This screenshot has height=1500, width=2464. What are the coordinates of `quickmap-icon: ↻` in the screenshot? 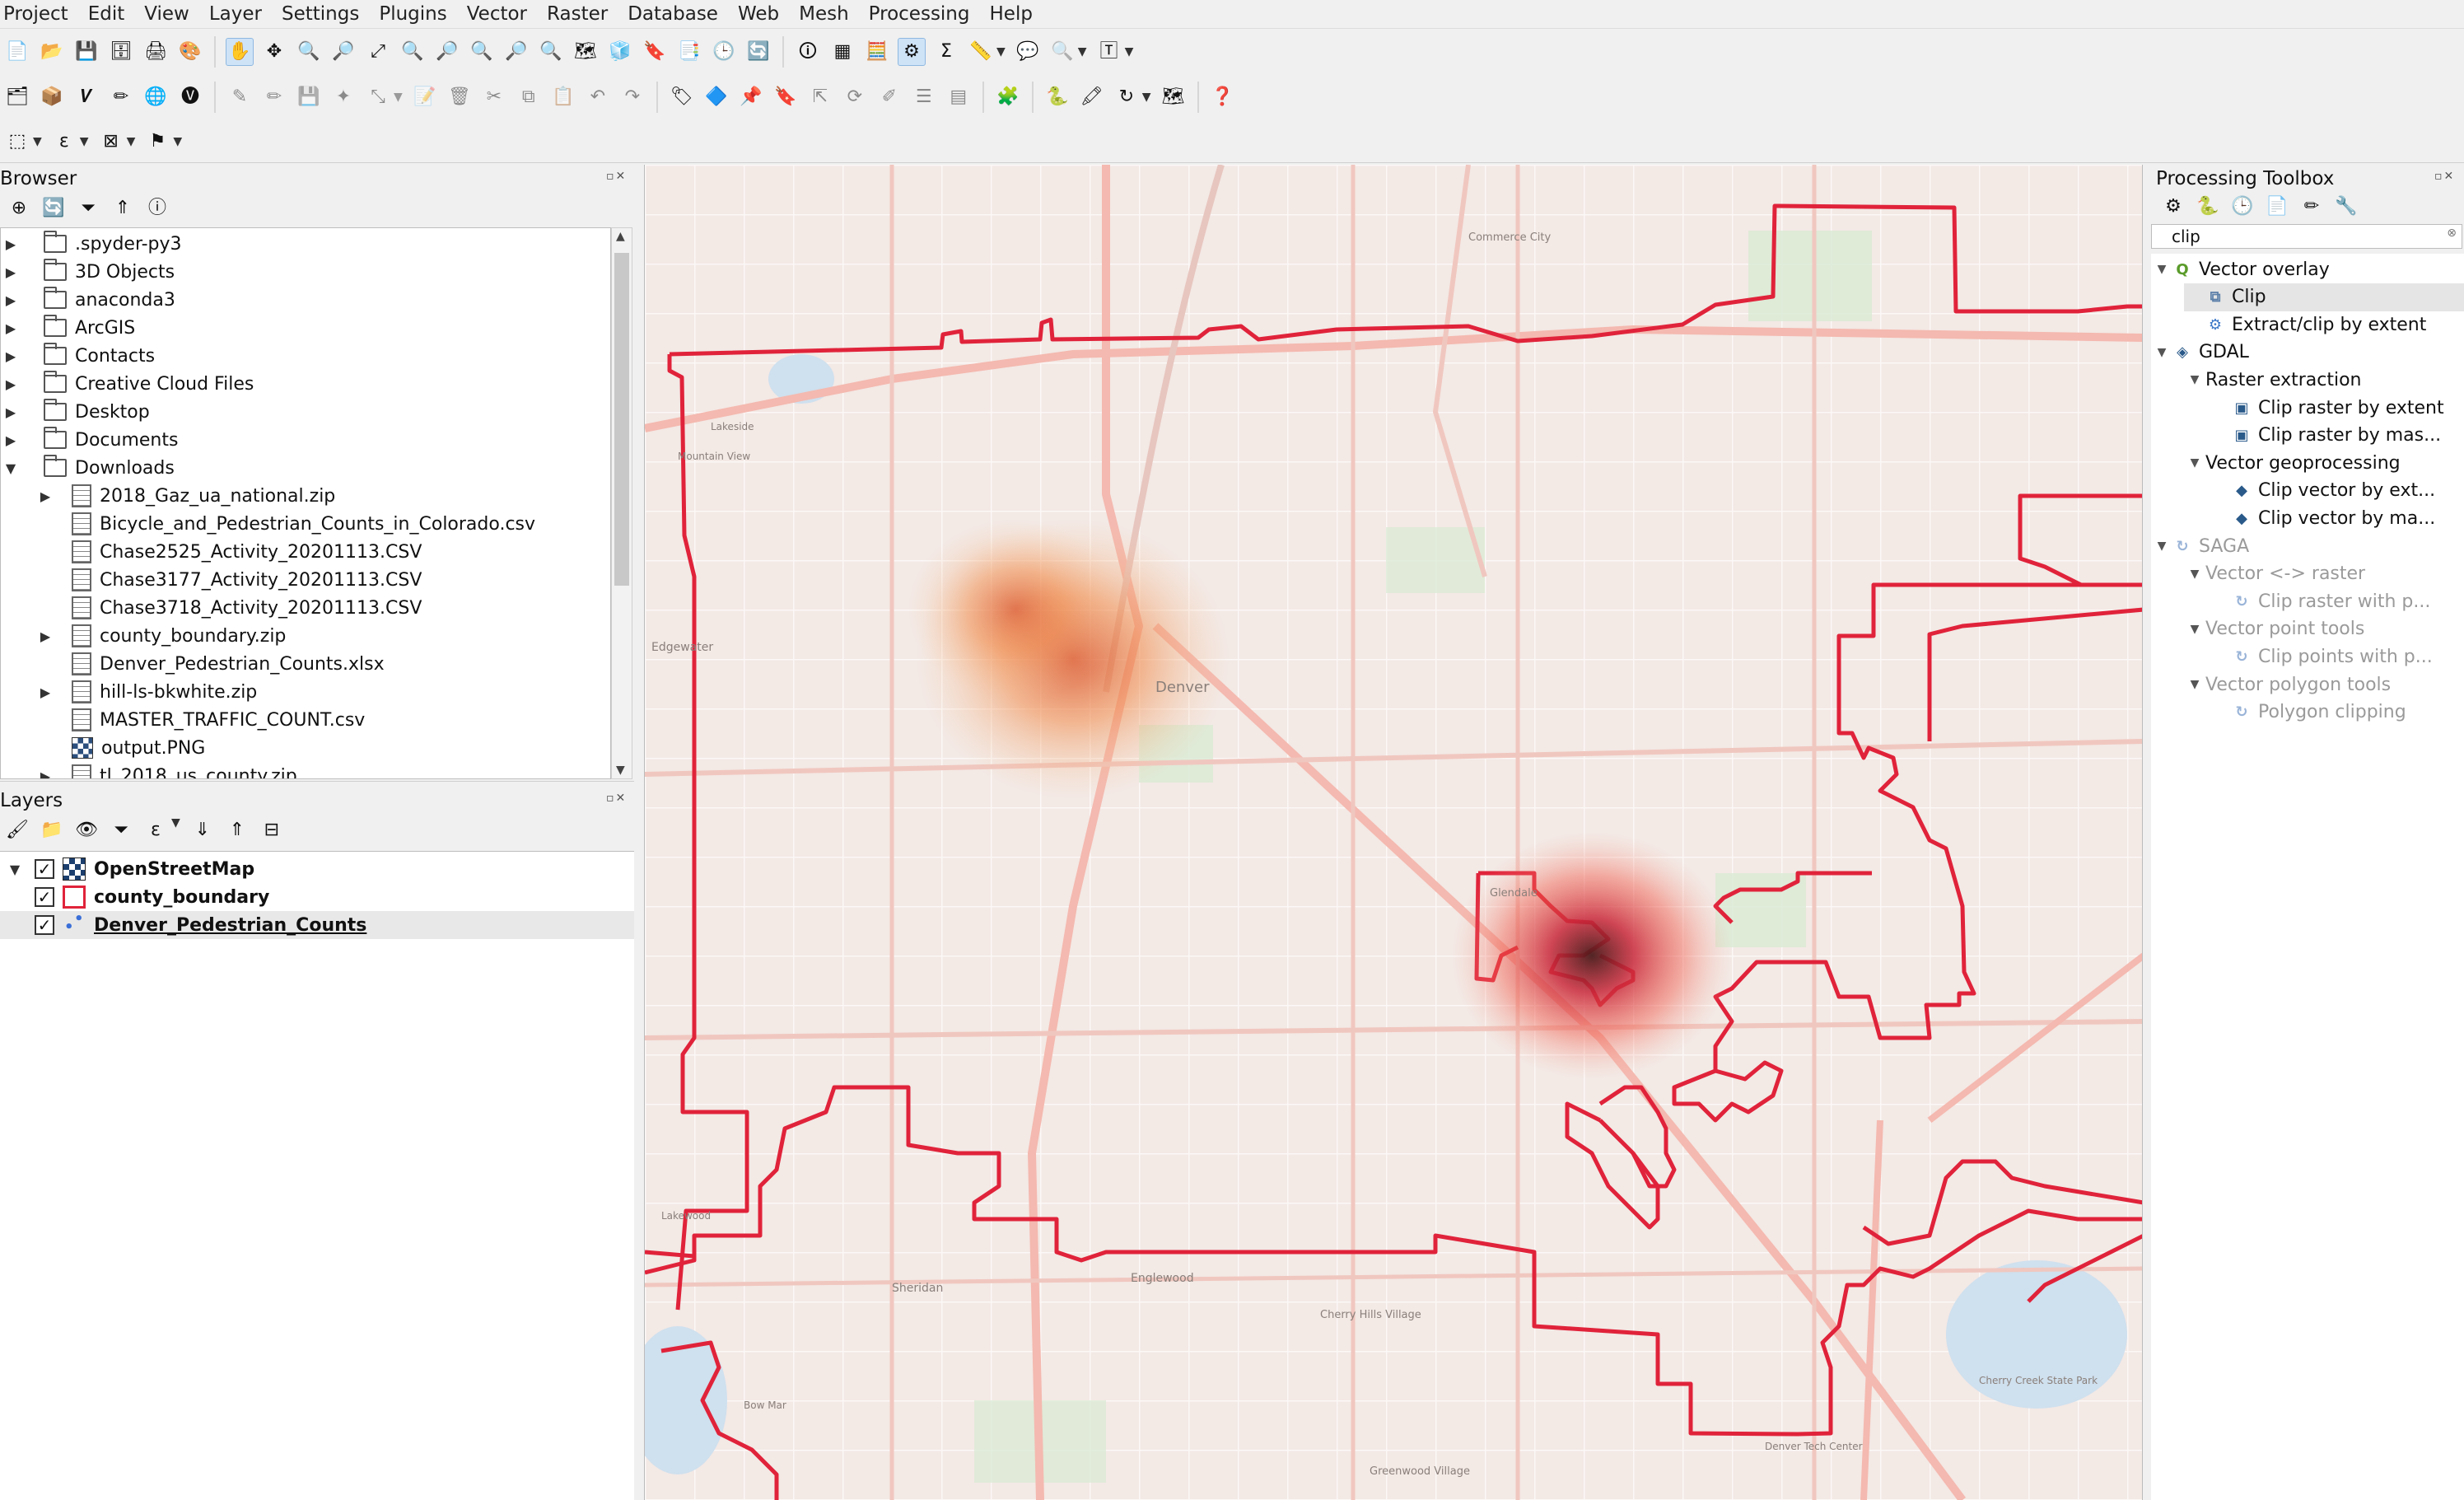 It's located at (1127, 97).